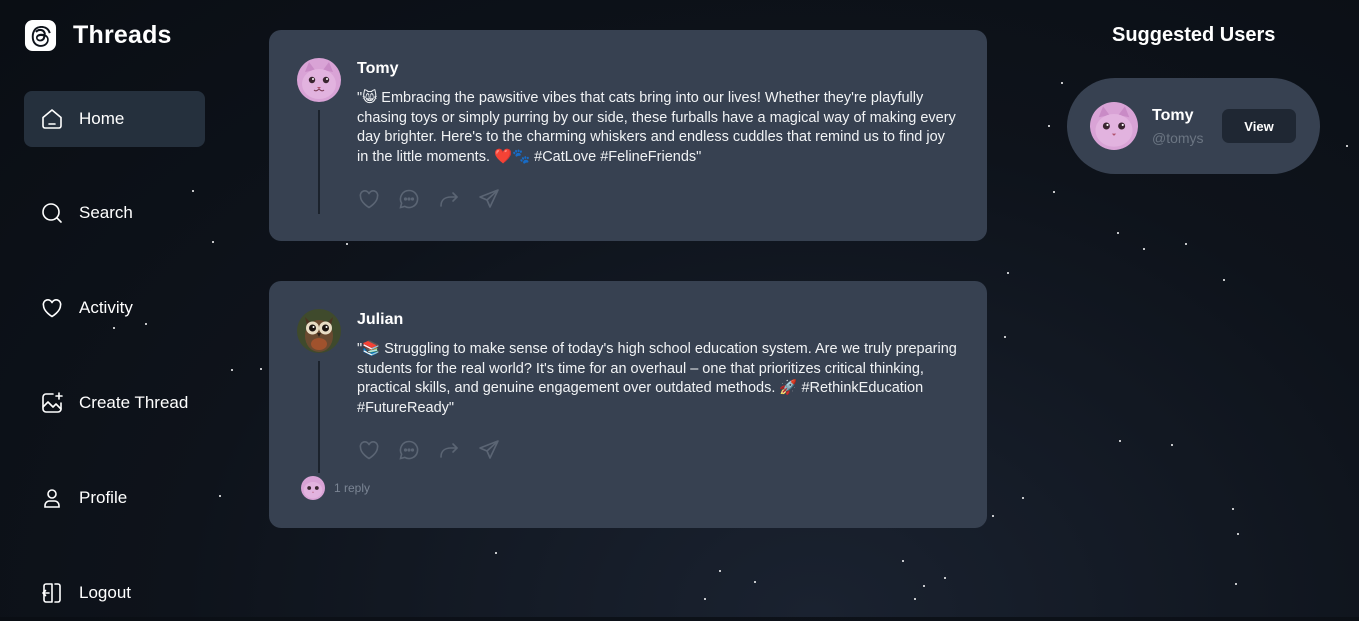  I want to click on nav-item-home: Home, so click(114, 119).